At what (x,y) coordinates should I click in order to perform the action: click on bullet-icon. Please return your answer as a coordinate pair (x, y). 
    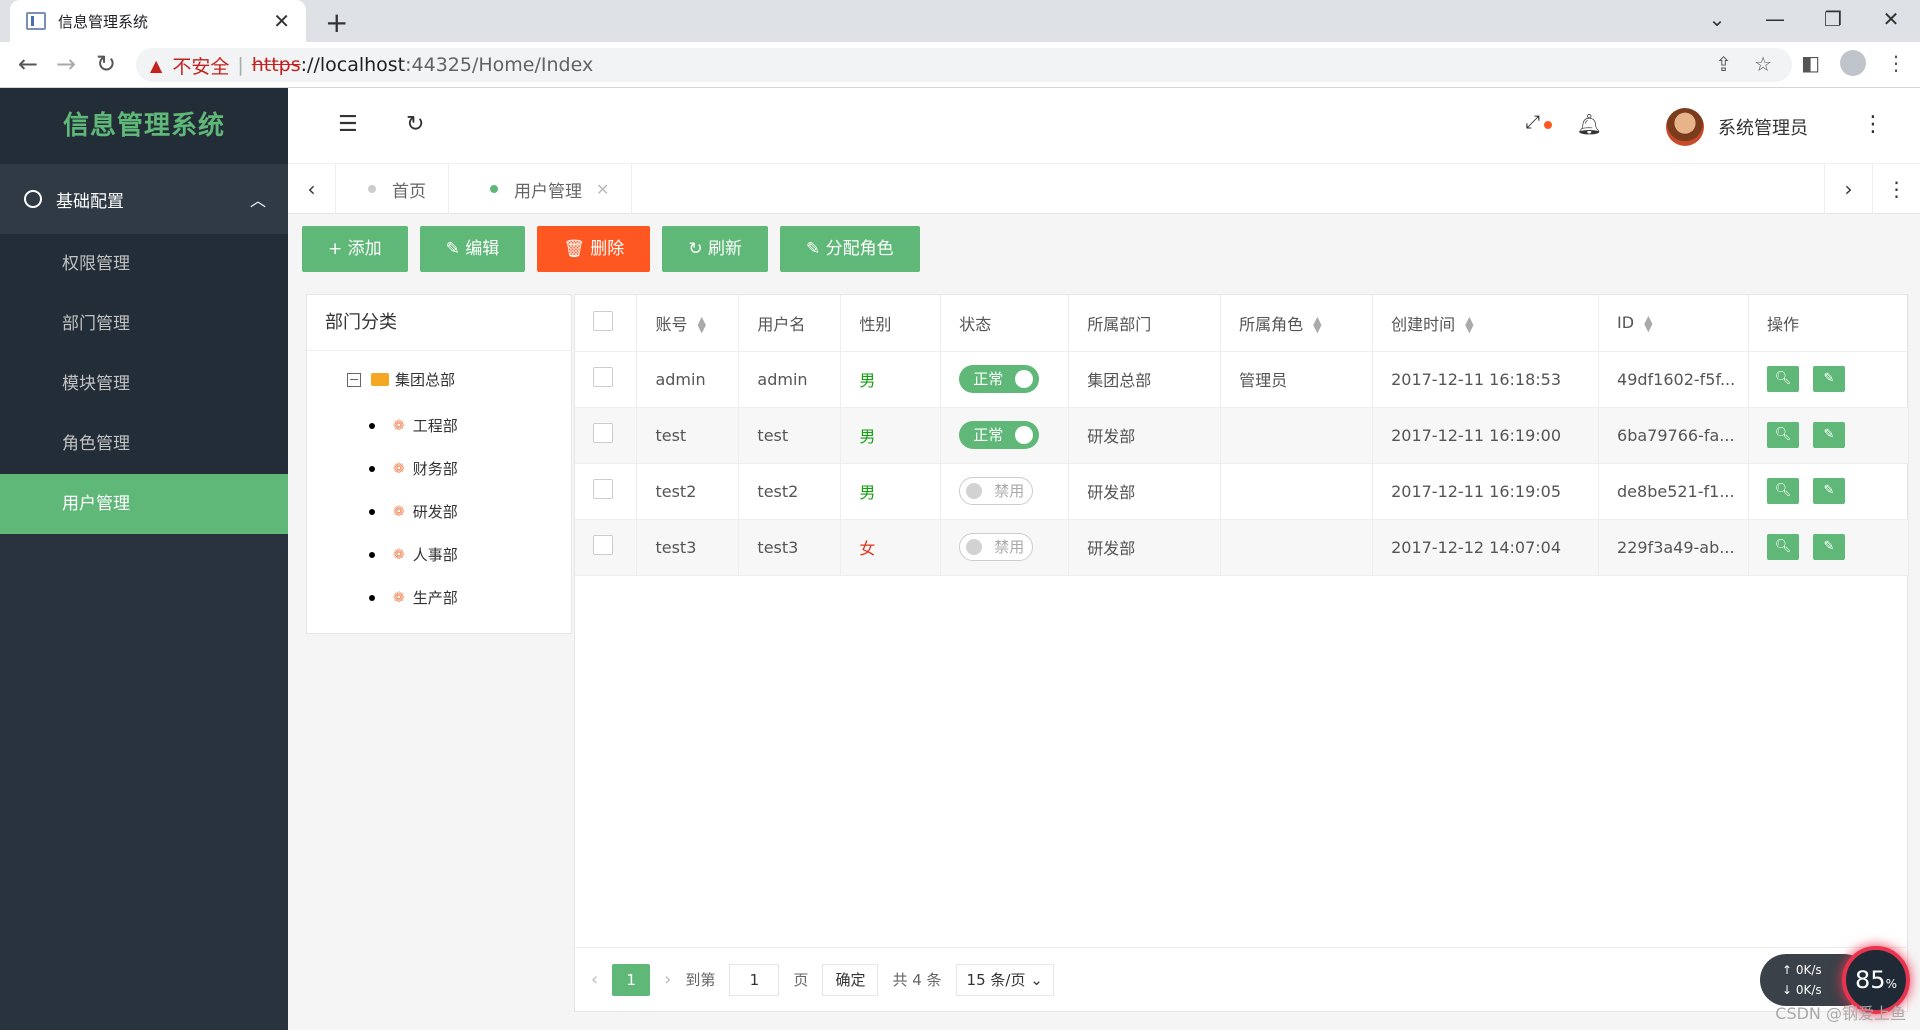
    Looking at the image, I should click on (372, 511).